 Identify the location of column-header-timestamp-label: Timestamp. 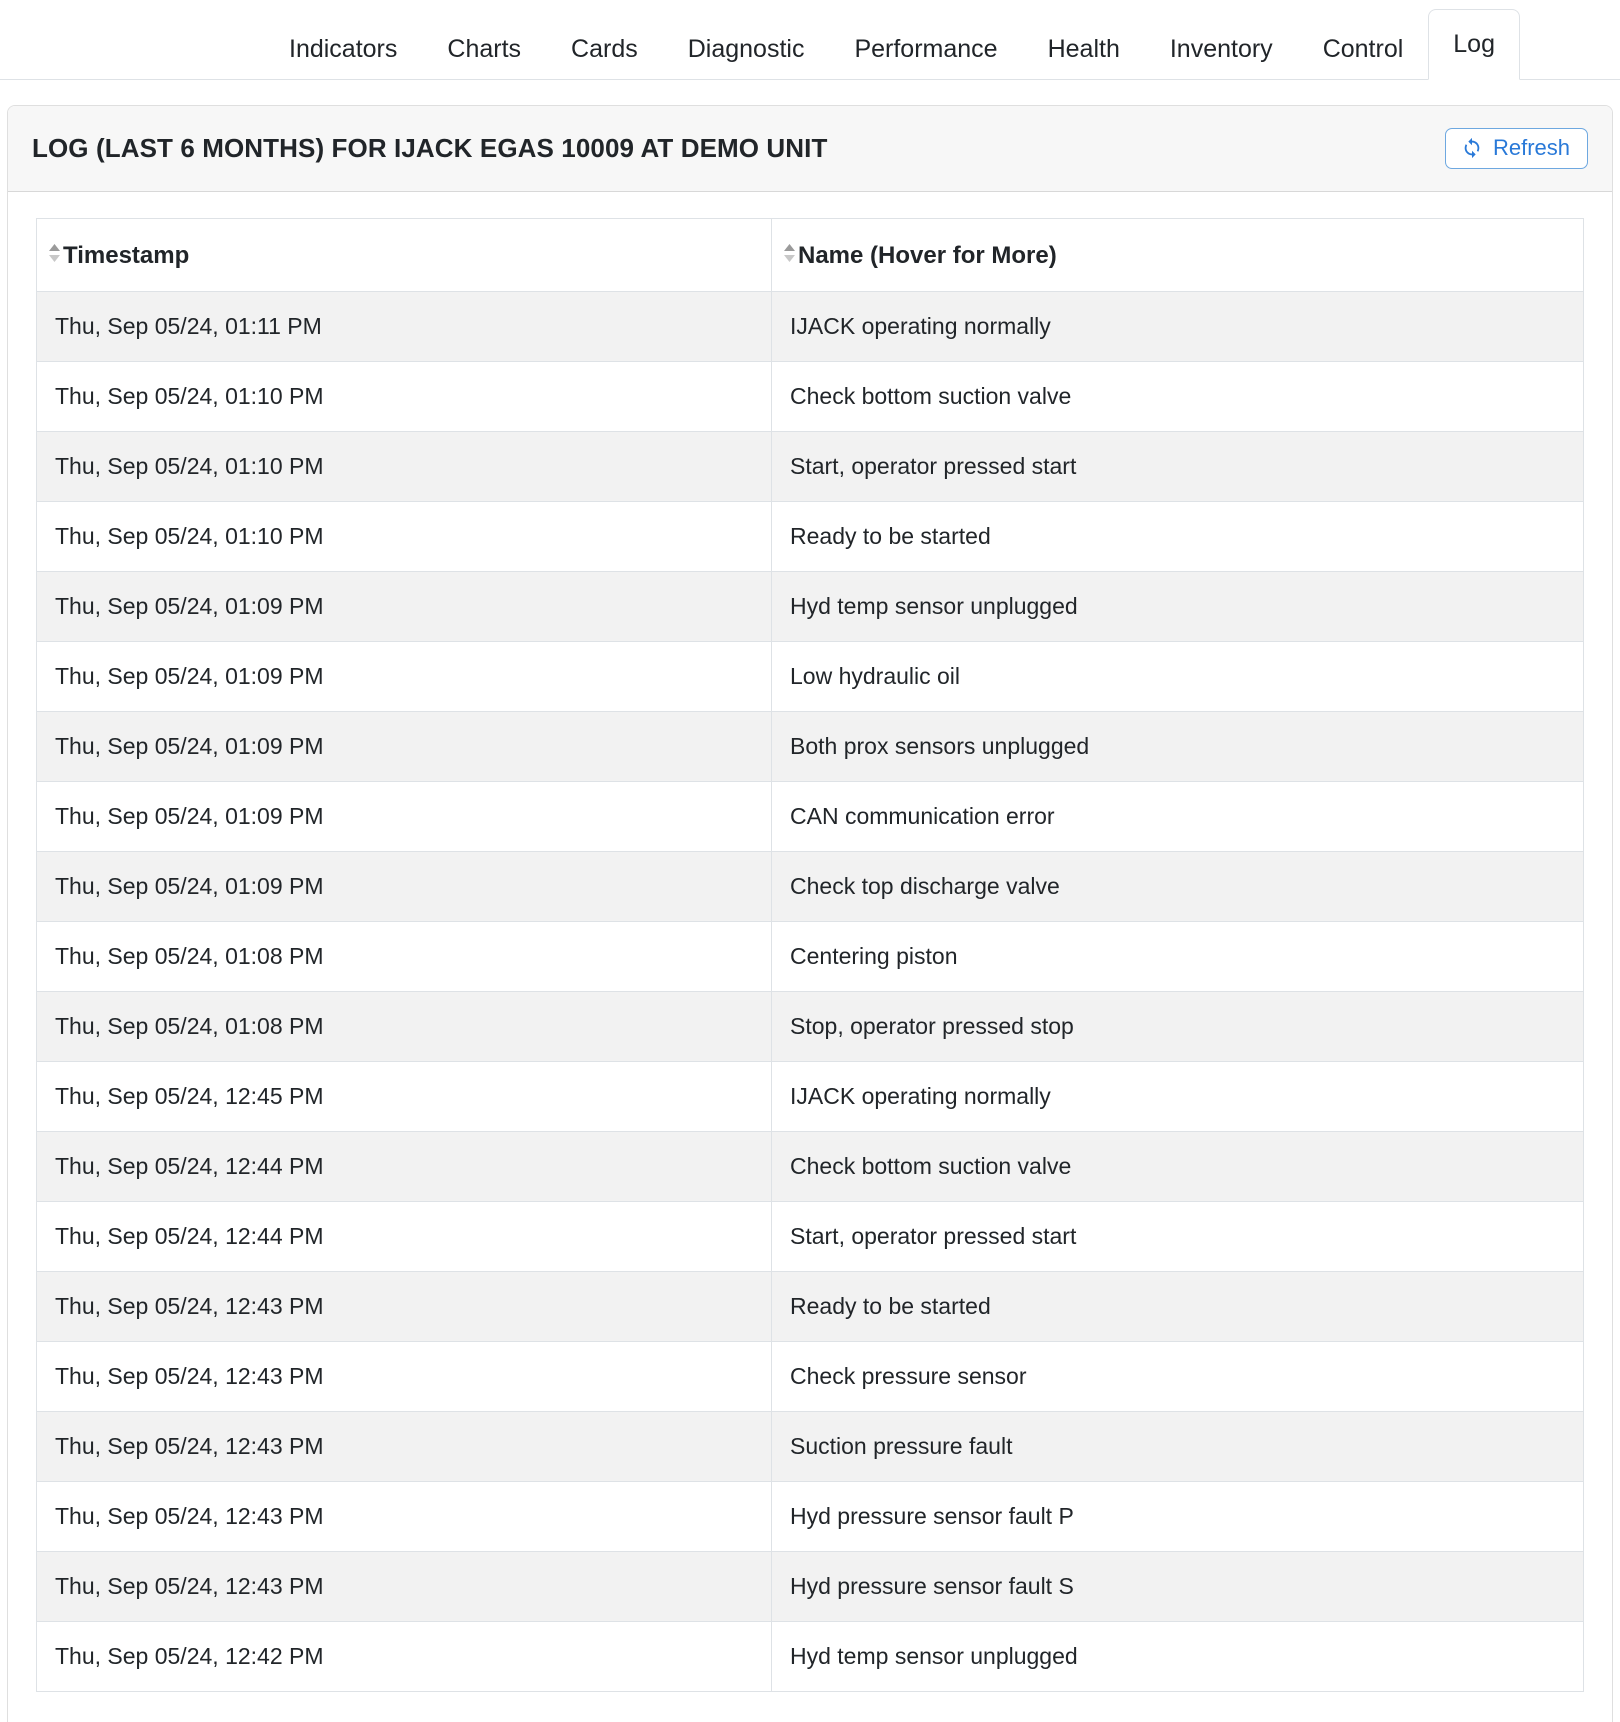
(126, 255).